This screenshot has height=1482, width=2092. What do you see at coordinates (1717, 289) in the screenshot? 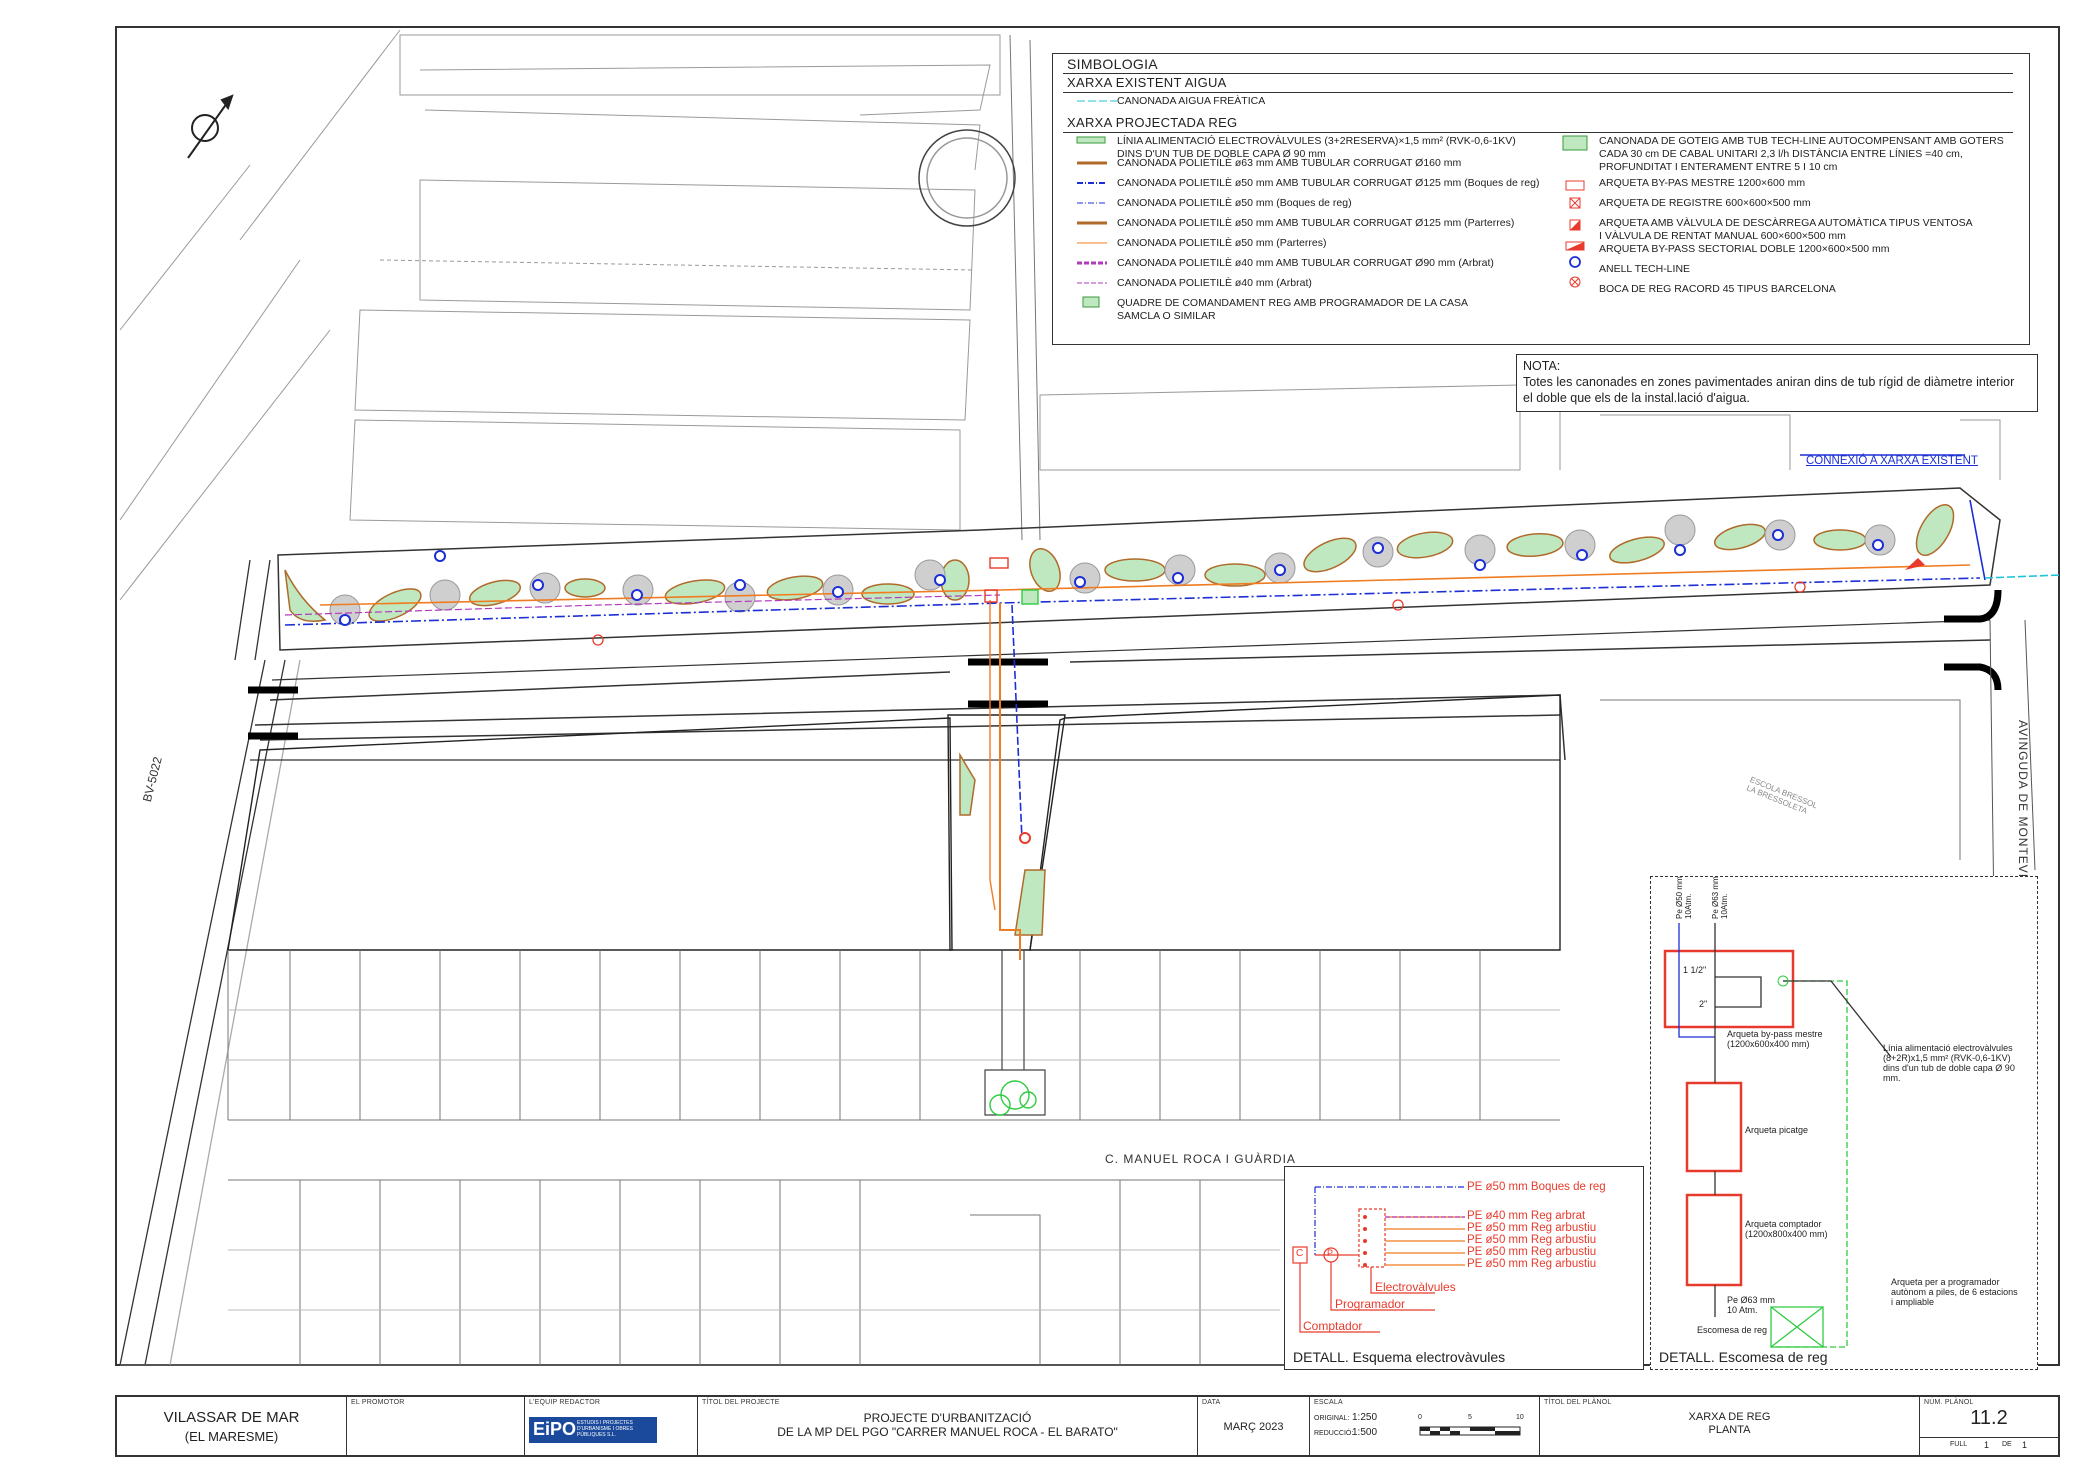
I see `legend-right-item: BOCA DE REG RACORD 45 TIPUS BARCELONA` at bounding box center [1717, 289].